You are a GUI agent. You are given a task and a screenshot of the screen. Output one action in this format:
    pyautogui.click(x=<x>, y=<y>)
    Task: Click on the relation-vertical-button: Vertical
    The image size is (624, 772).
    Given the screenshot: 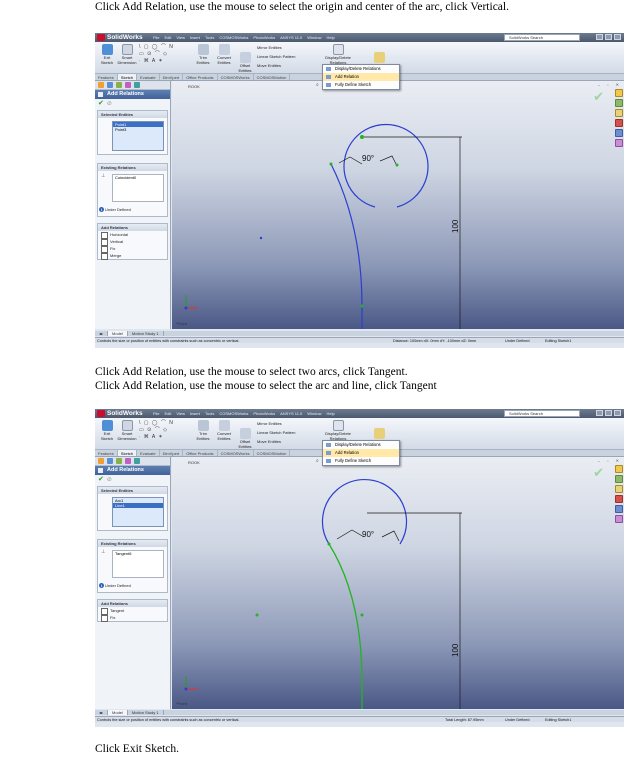 What is the action you would take?
    pyautogui.click(x=132, y=242)
    